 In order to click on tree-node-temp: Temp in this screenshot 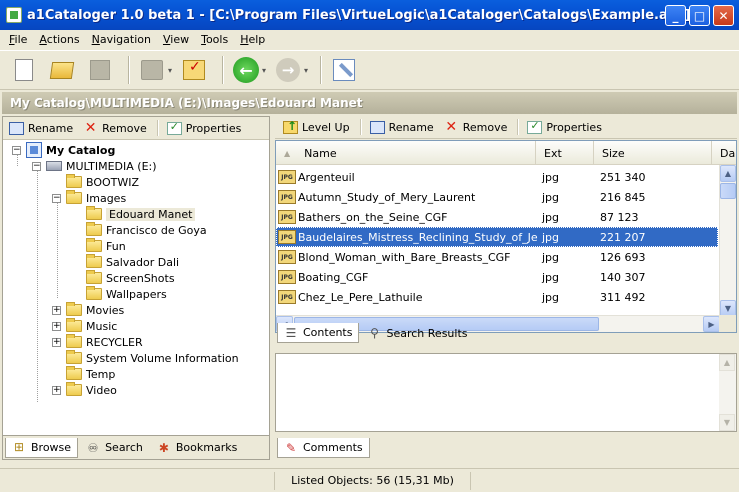, I will do `click(90, 374)`.